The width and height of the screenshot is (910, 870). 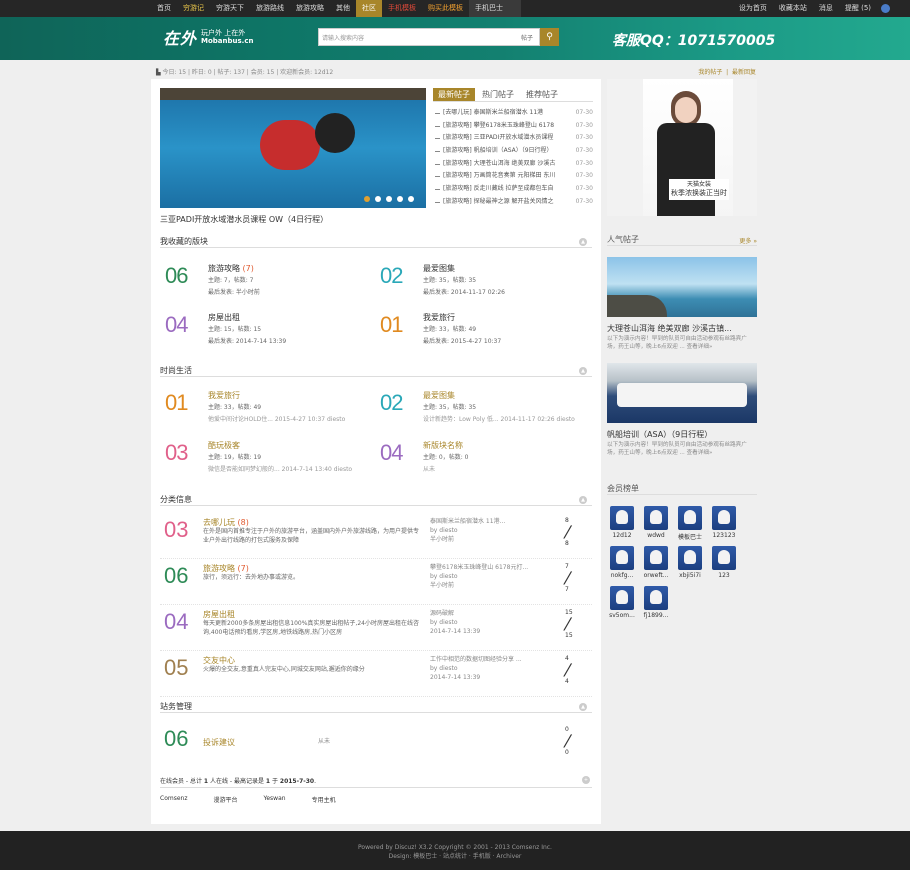 What do you see at coordinates (513, 202) in the screenshot?
I see `list-item: [旅游攻略] 探秘最神之源 解开盐关风情之 07-30` at bounding box center [513, 202].